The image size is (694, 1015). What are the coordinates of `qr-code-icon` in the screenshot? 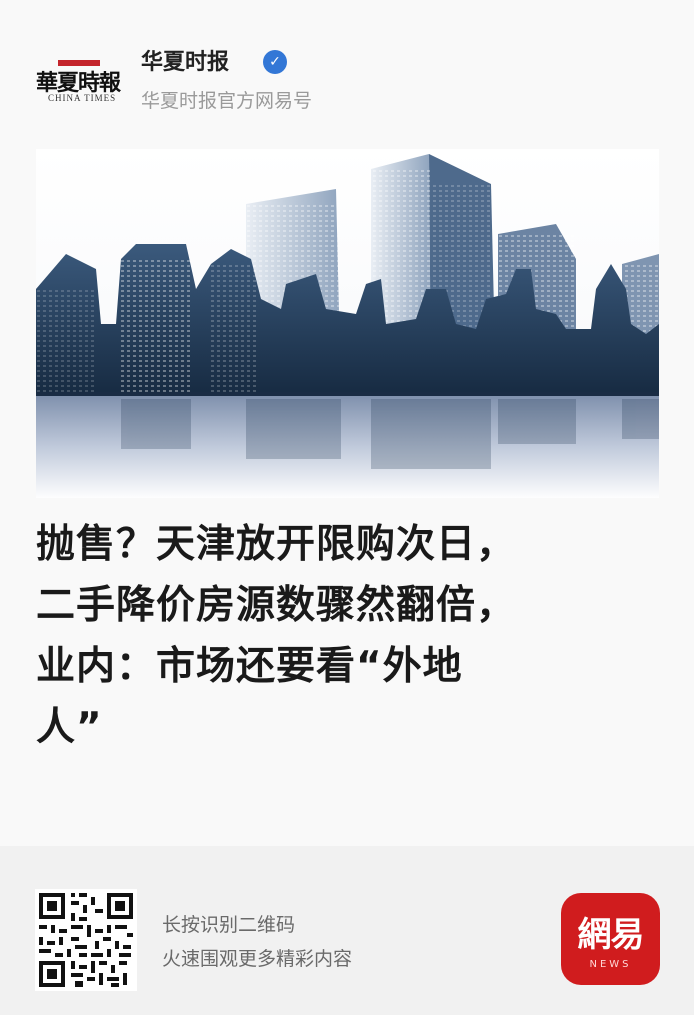 It's located at (86, 940).